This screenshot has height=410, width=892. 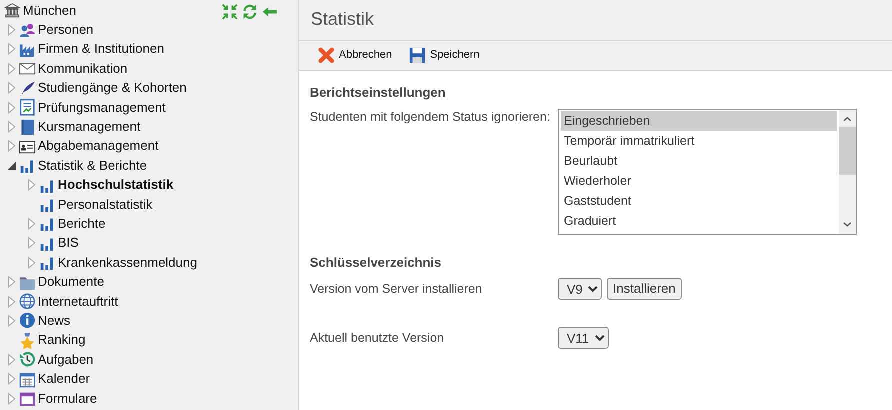 What do you see at coordinates (49, 10) in the screenshot?
I see `tree-item: München` at bounding box center [49, 10].